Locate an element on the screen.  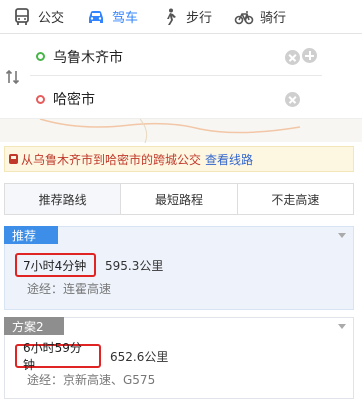
travel-mode-bar: 公交 驾车 步行 骑行 is located at coordinates (181, 17).